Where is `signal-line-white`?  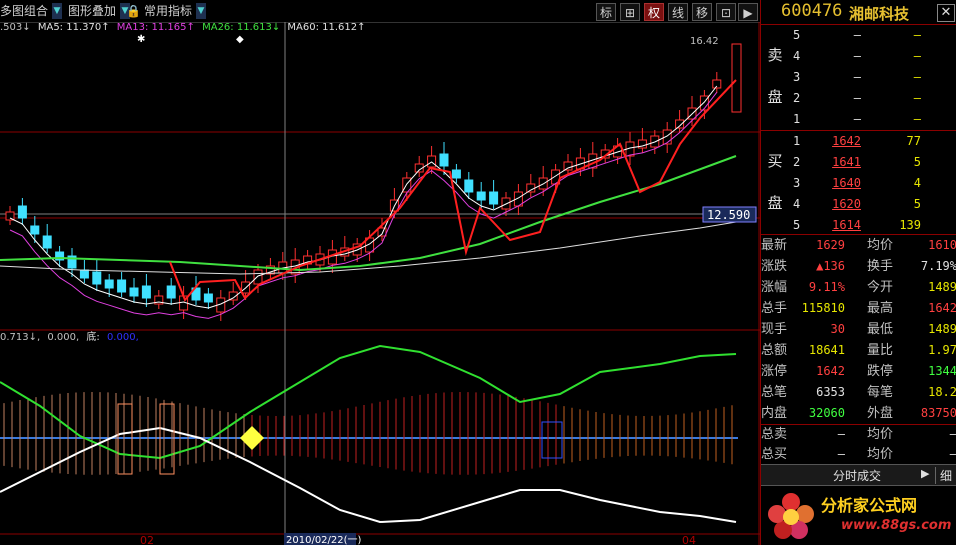 signal-line-white is located at coordinates (368, 475).